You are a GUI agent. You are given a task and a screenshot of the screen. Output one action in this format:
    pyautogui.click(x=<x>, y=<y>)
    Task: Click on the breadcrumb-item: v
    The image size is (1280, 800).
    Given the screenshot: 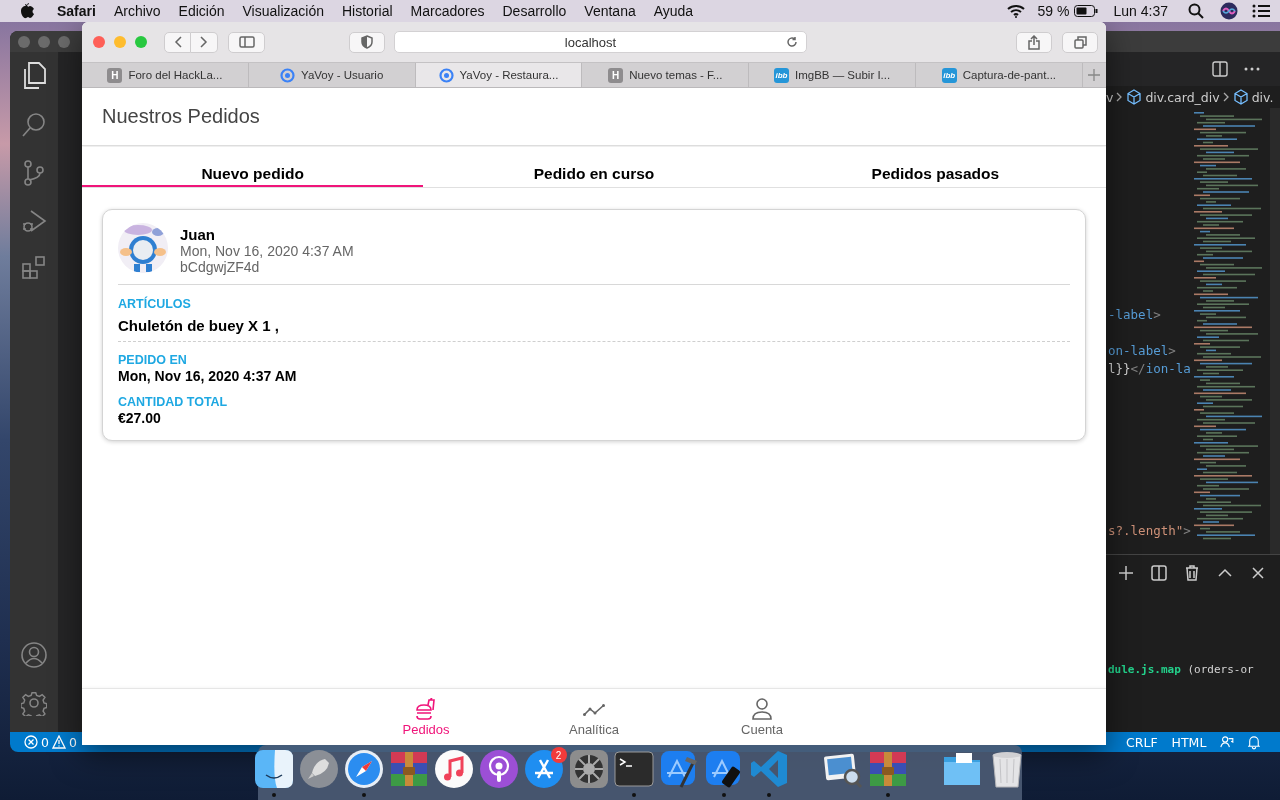 What is the action you would take?
    pyautogui.click(x=1110, y=97)
    